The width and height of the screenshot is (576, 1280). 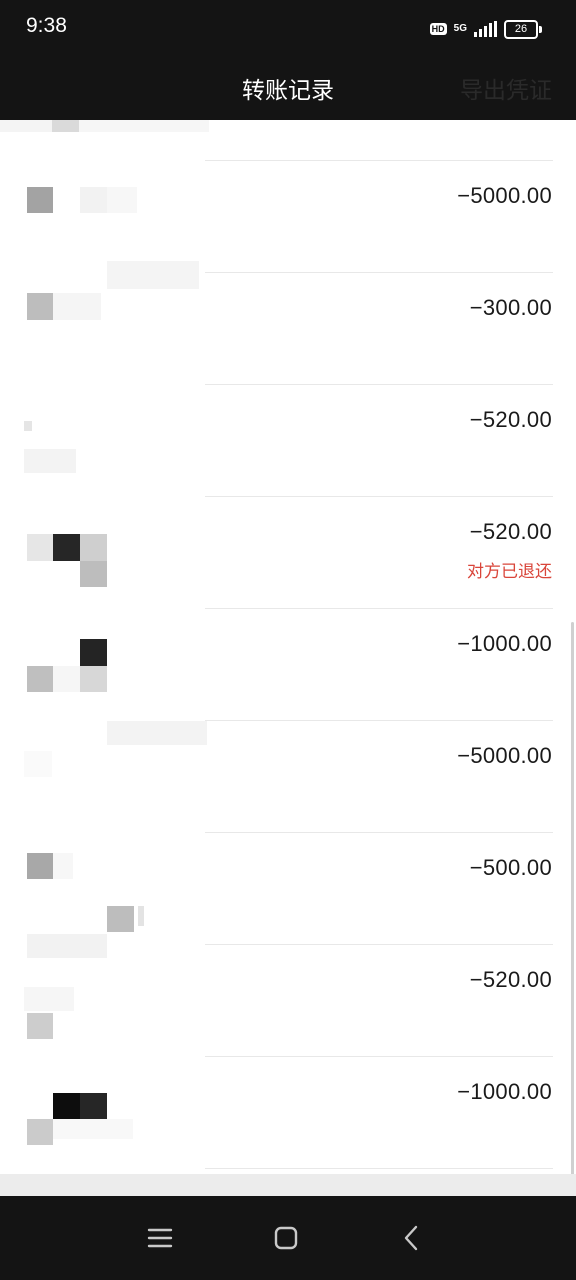 I want to click on signal-icon, so click(x=485, y=29).